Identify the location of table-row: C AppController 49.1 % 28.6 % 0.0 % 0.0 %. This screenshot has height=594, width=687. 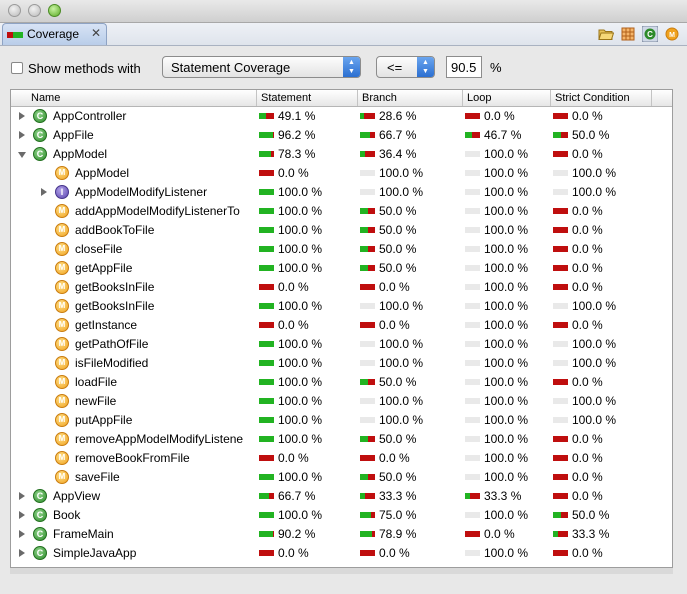
(341, 116).